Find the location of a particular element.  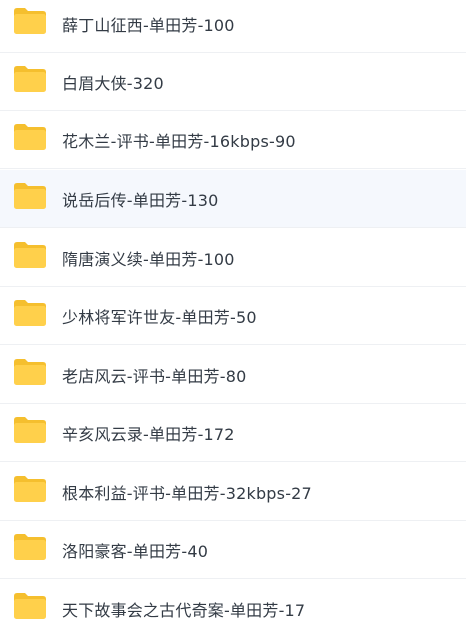

folder-row: 老店风云-评书-单田芳-80 is located at coordinates (233, 375).